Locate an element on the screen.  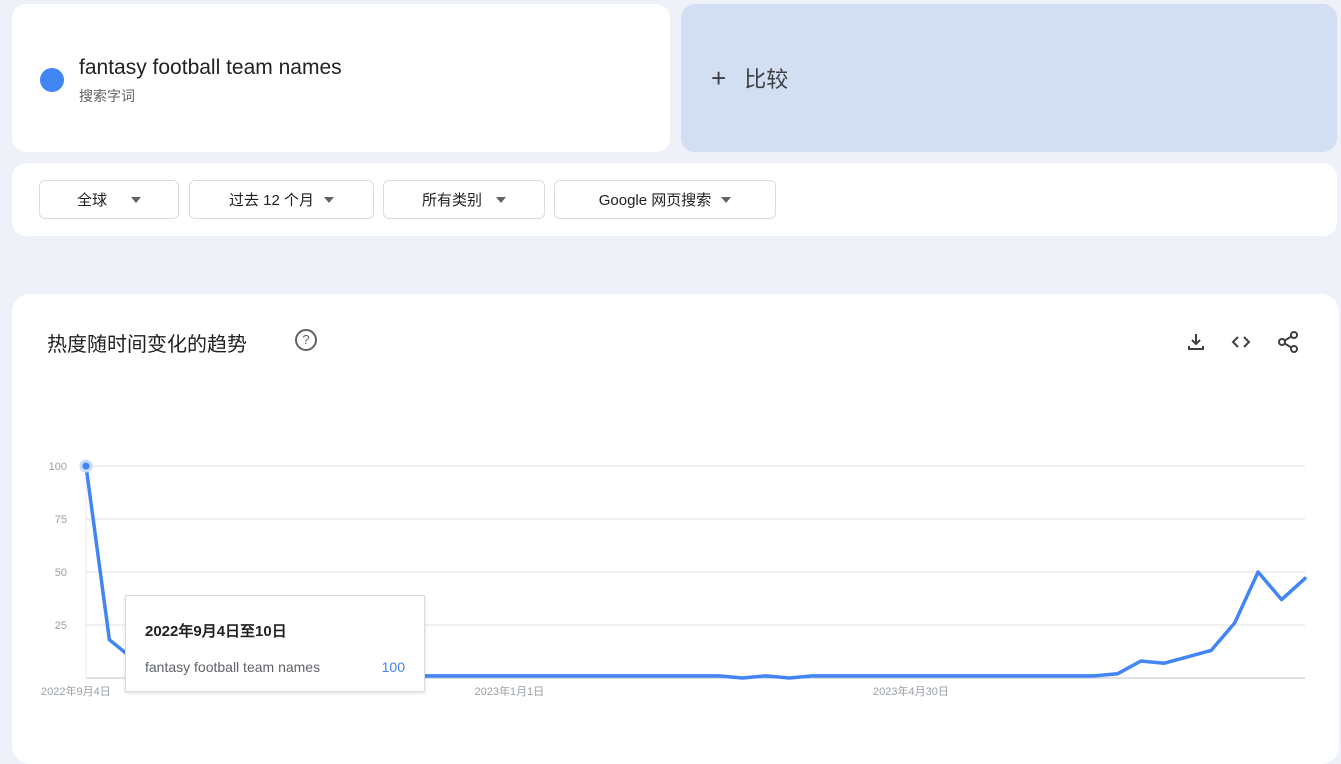
compare-button: + 比较 is located at coordinates (1009, 78).